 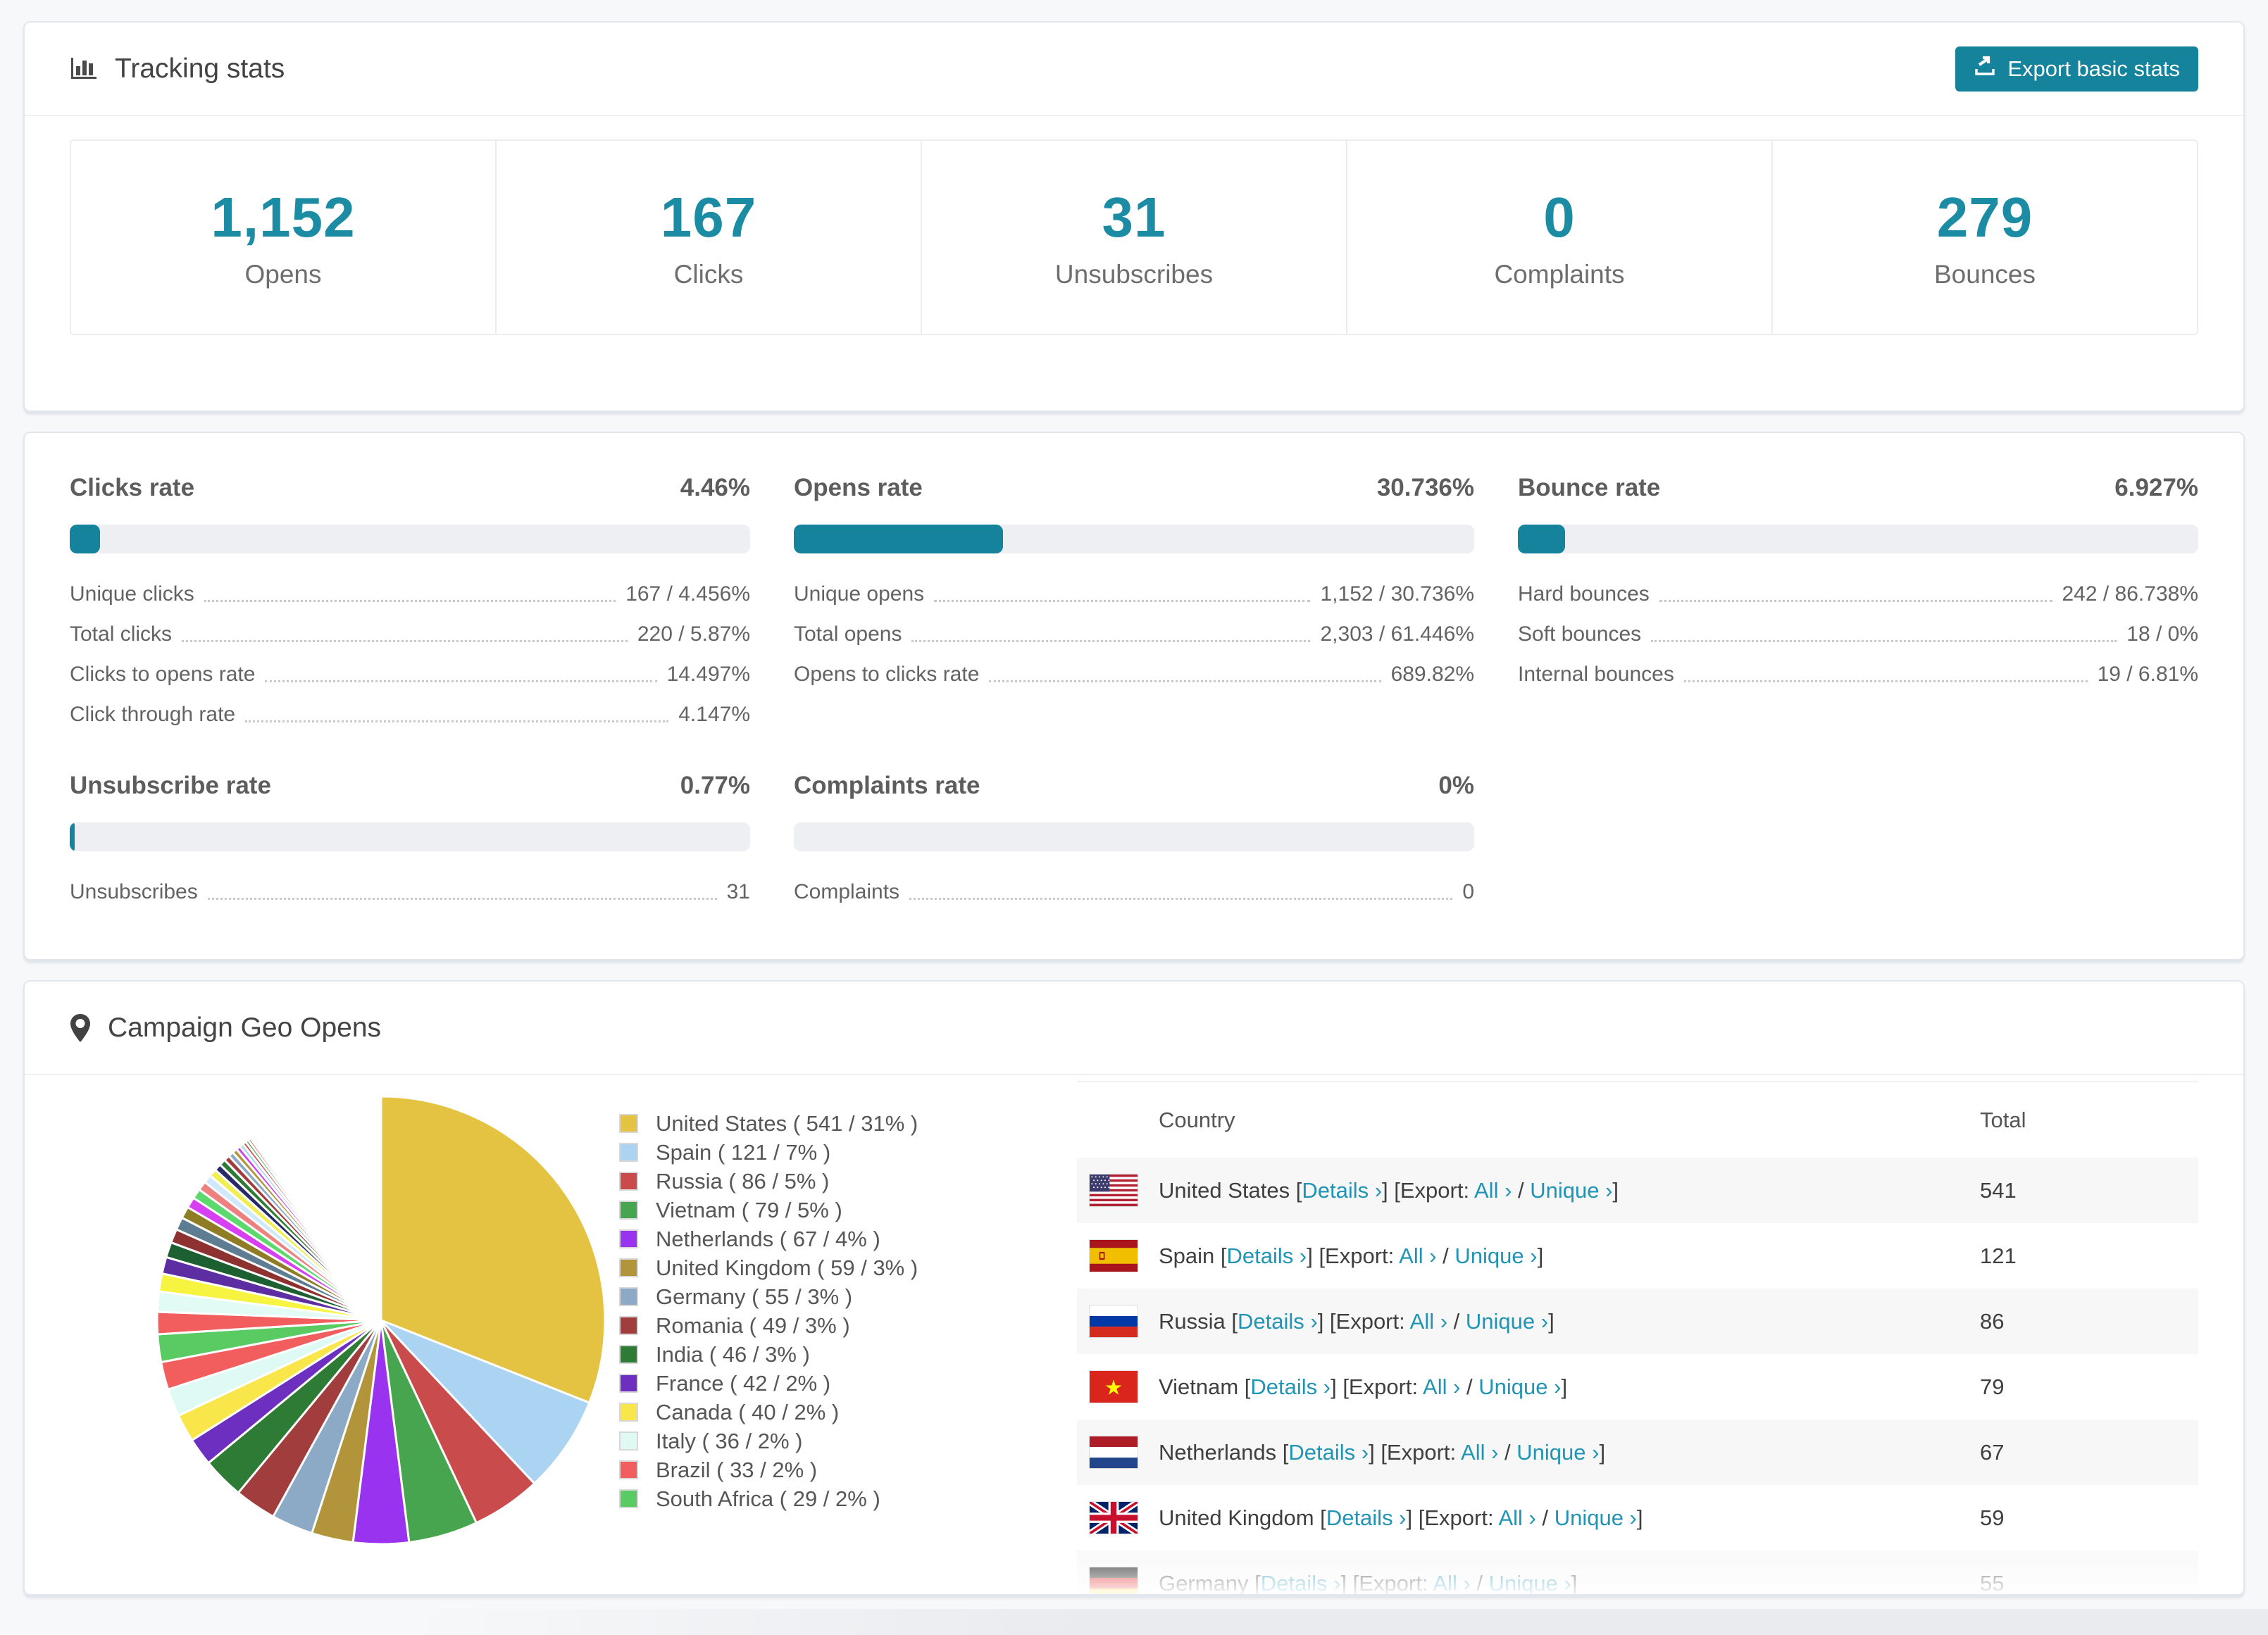 I want to click on de-flag-icon, so click(x=1118, y=1572).